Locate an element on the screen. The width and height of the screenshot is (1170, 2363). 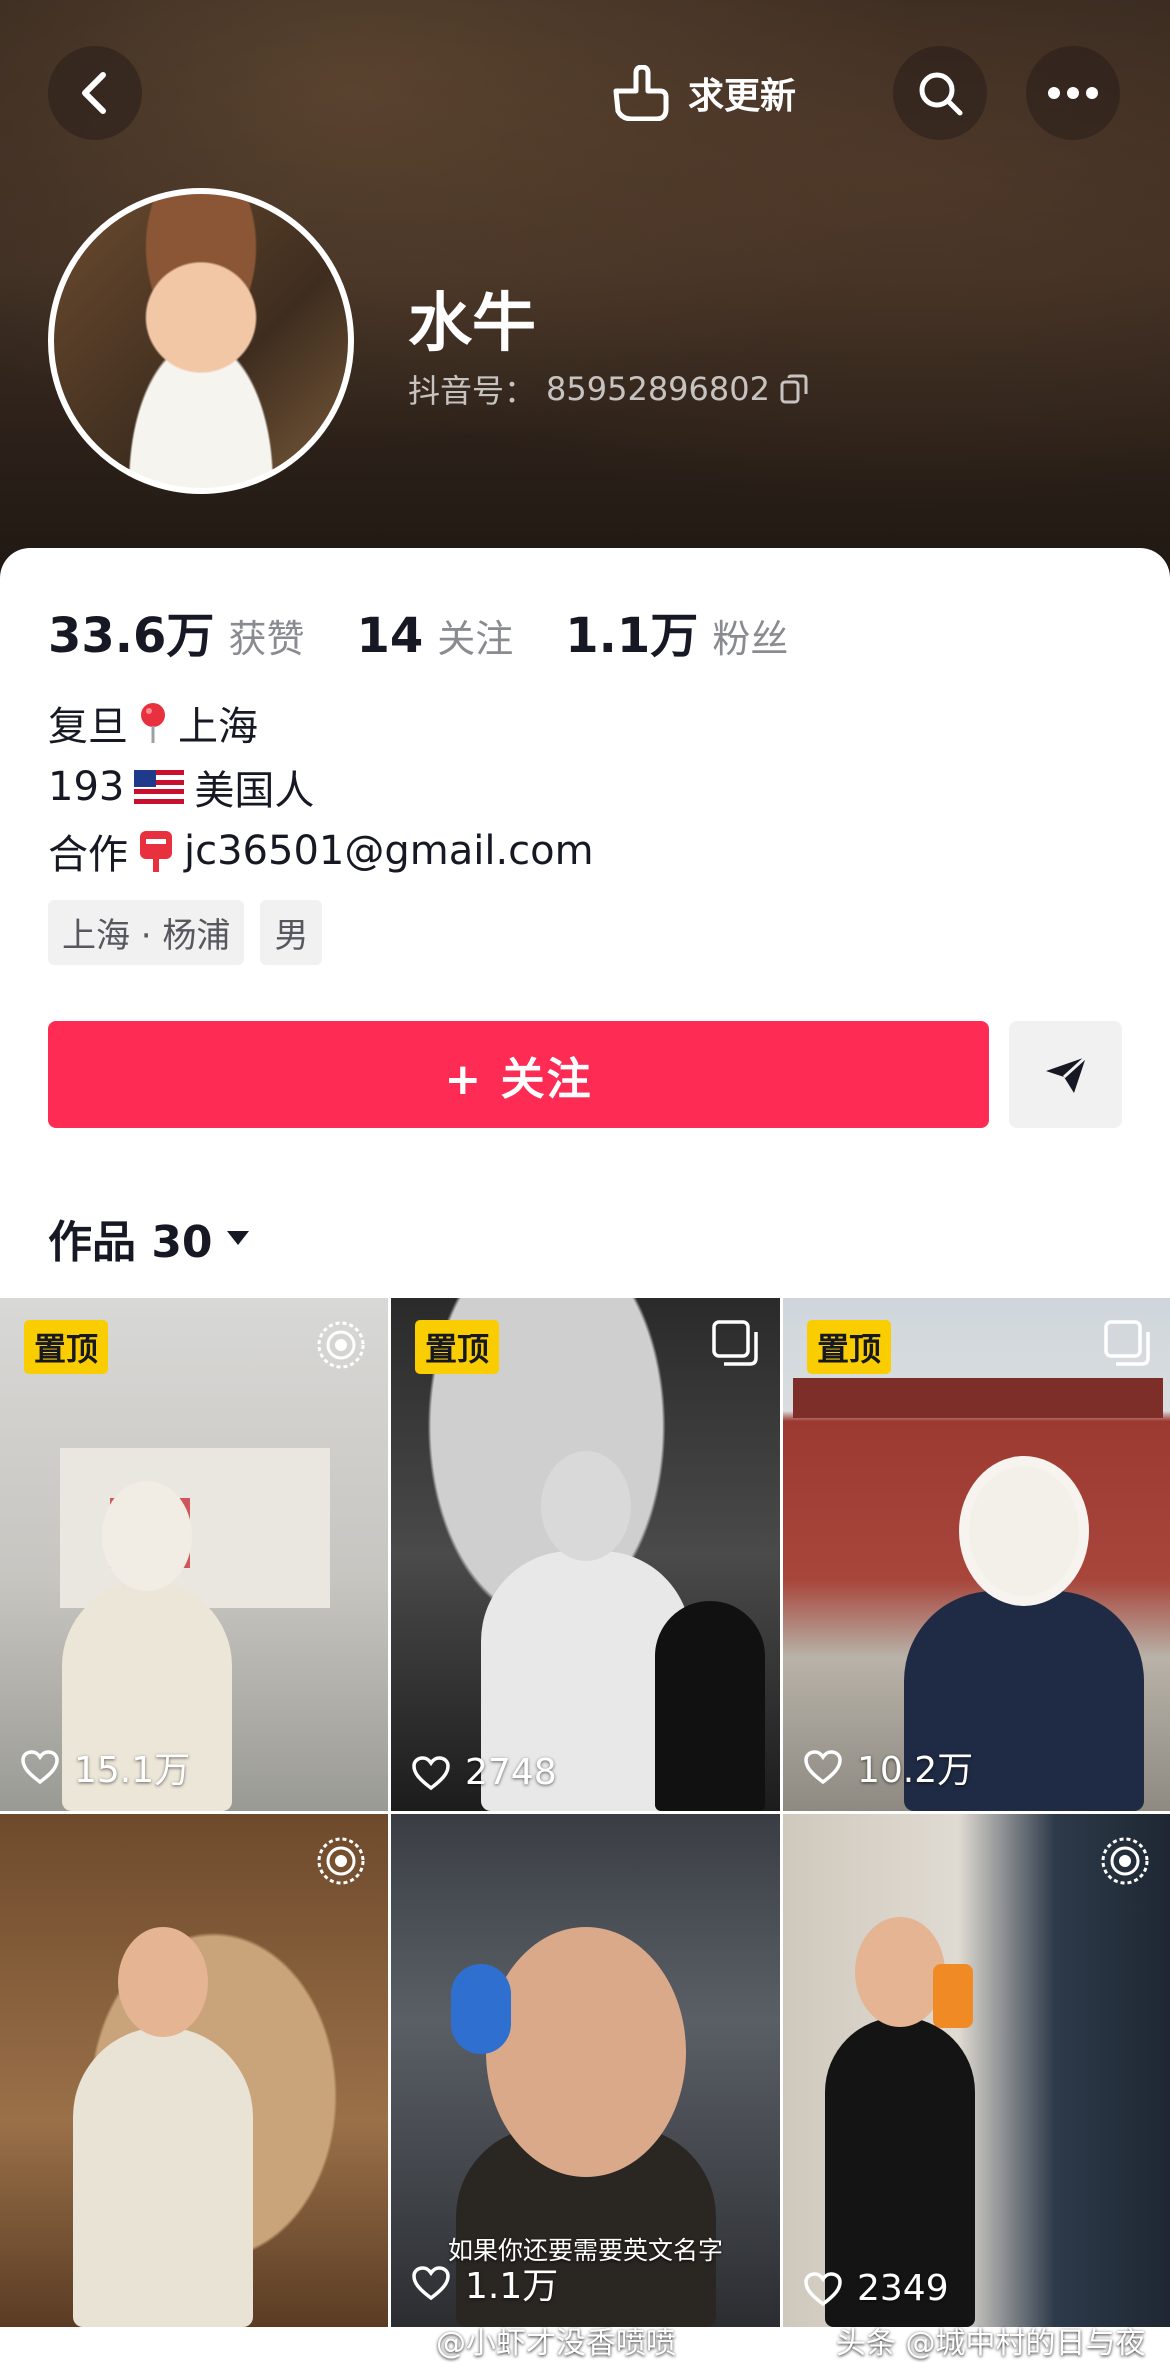
bio-contact-label: 合作 is located at coordinates (88, 855).